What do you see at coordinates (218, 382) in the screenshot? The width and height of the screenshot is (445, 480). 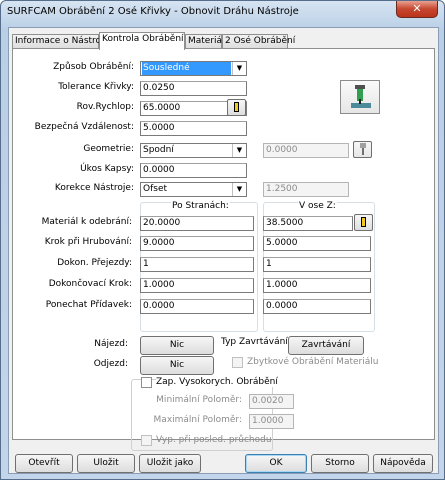 I see `vysokorych-label: Zap. Vysokorych. Obrábění` at bounding box center [218, 382].